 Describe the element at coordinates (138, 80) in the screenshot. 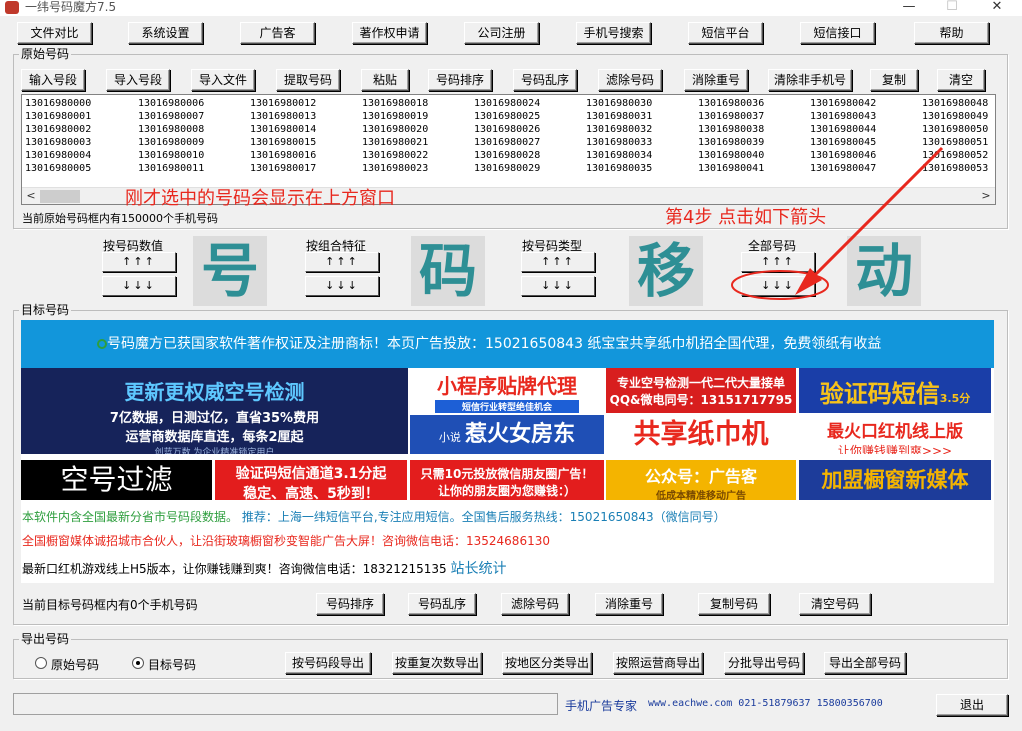

I see `import-segment-button: 导入号段` at that location.